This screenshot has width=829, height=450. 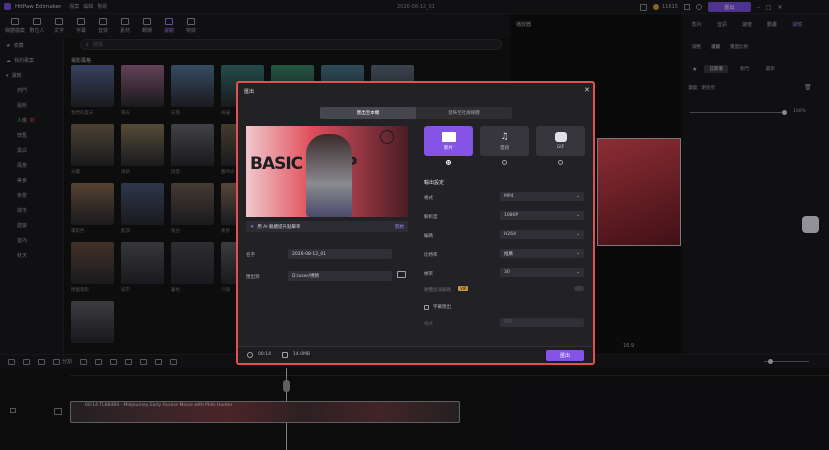 I want to click on bitrate-select: 推薦 ⌄, so click(x=542, y=253).